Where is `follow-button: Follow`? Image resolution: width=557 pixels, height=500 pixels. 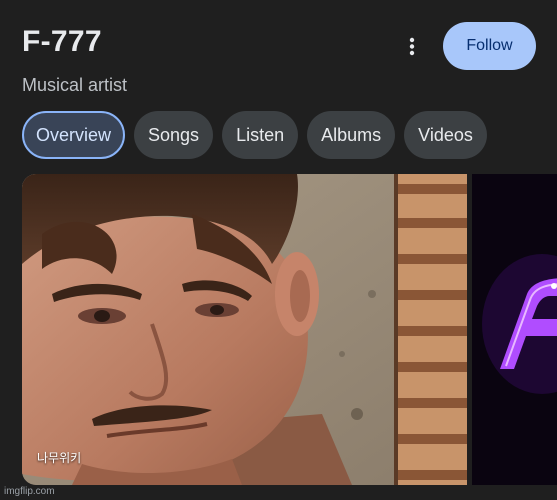 follow-button: Follow is located at coordinates (489, 46).